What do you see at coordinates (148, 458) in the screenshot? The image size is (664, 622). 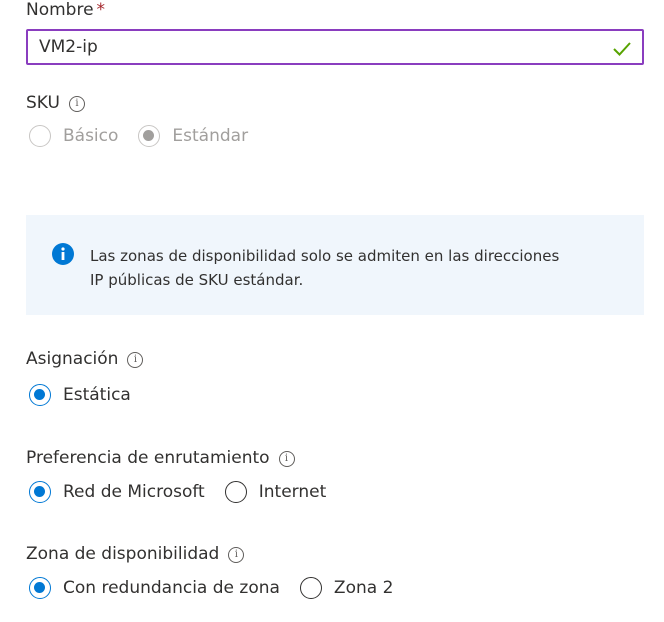 I see `routing-label-text: Preferencia de enrutamiento` at bounding box center [148, 458].